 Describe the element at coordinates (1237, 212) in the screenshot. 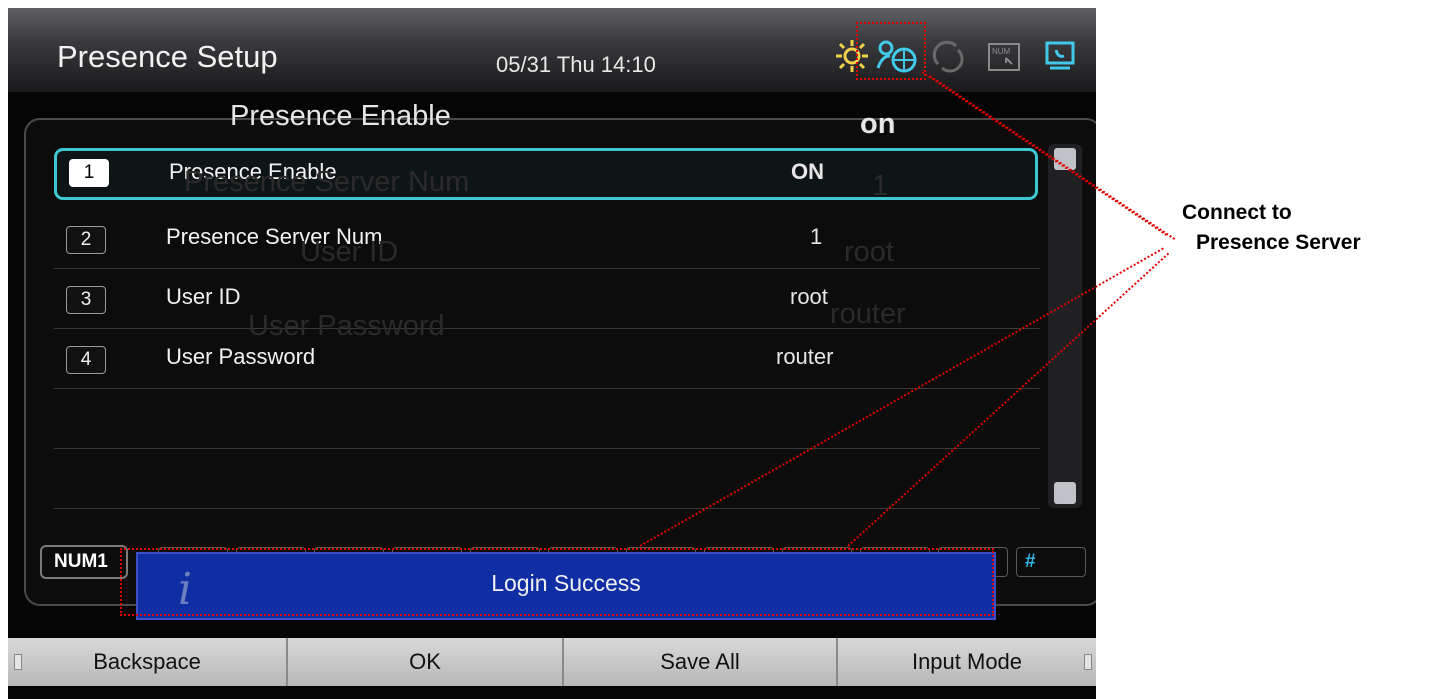

I see `callout-line1: Connect to` at that location.